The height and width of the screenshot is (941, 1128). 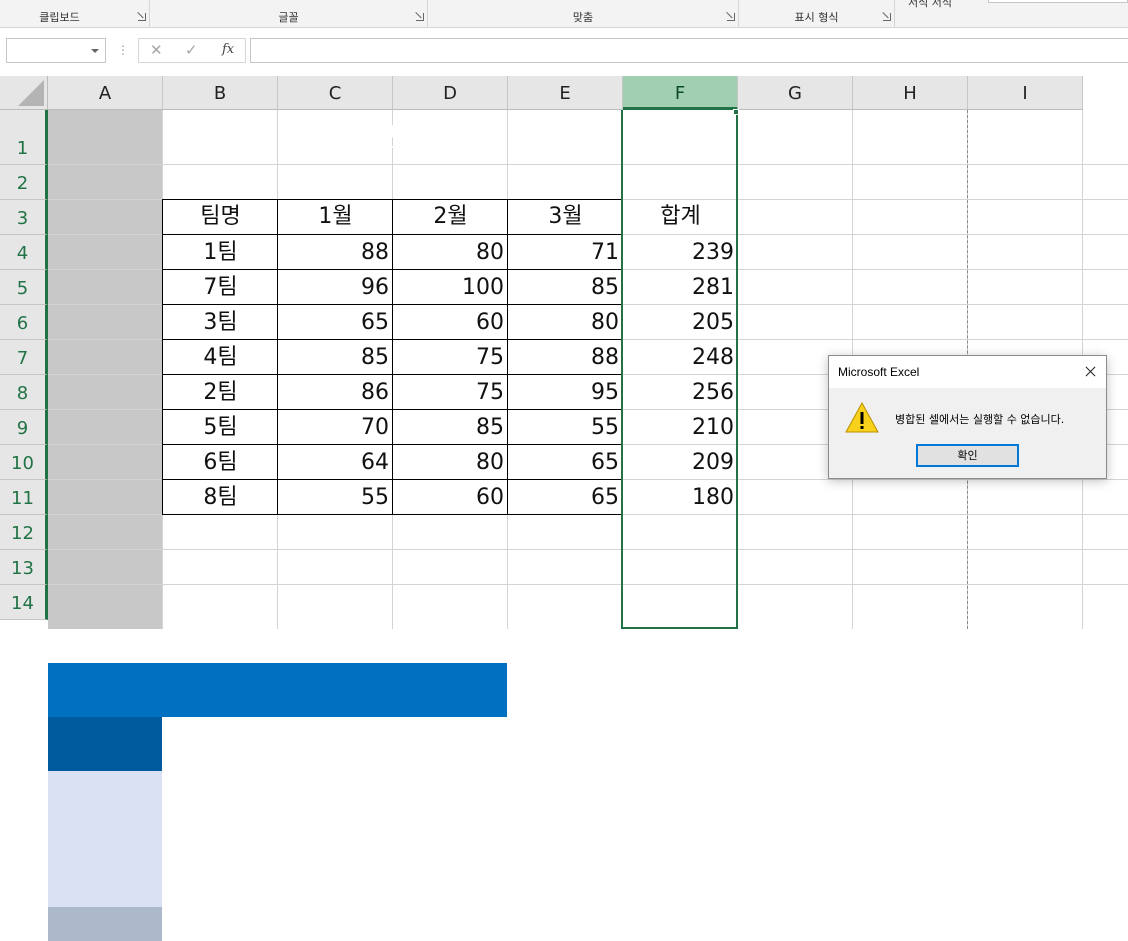 What do you see at coordinates (24, 137) in the screenshot?
I see `row-header-1: 1` at bounding box center [24, 137].